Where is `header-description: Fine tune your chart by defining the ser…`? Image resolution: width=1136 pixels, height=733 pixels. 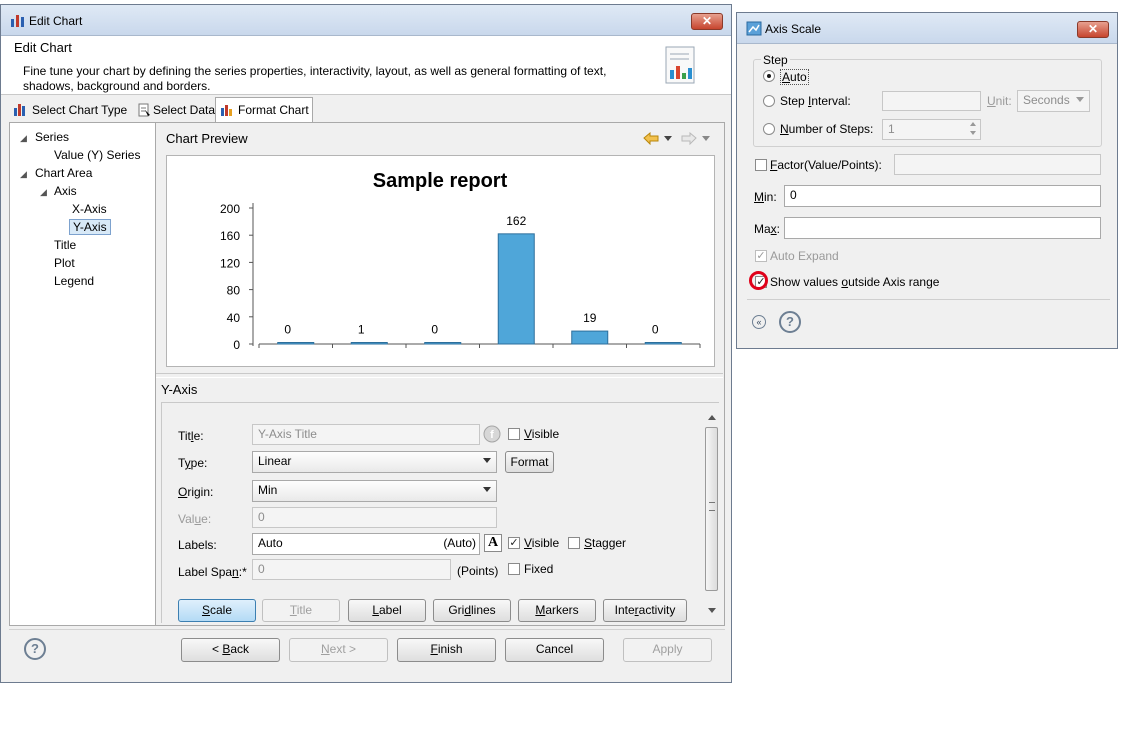 header-description: Fine tune your chart by defining the ser… is located at coordinates (315, 78).